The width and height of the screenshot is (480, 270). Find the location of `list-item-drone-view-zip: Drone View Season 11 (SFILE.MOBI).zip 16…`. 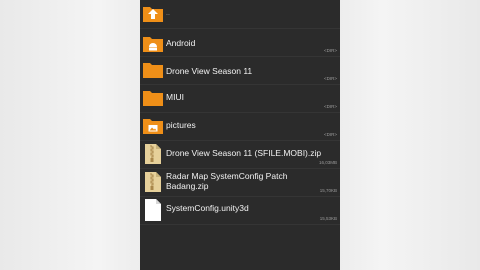

list-item-drone-view-zip: Drone View Season 11 (SFILE.MOBI).zip 16… is located at coordinates (240, 154).